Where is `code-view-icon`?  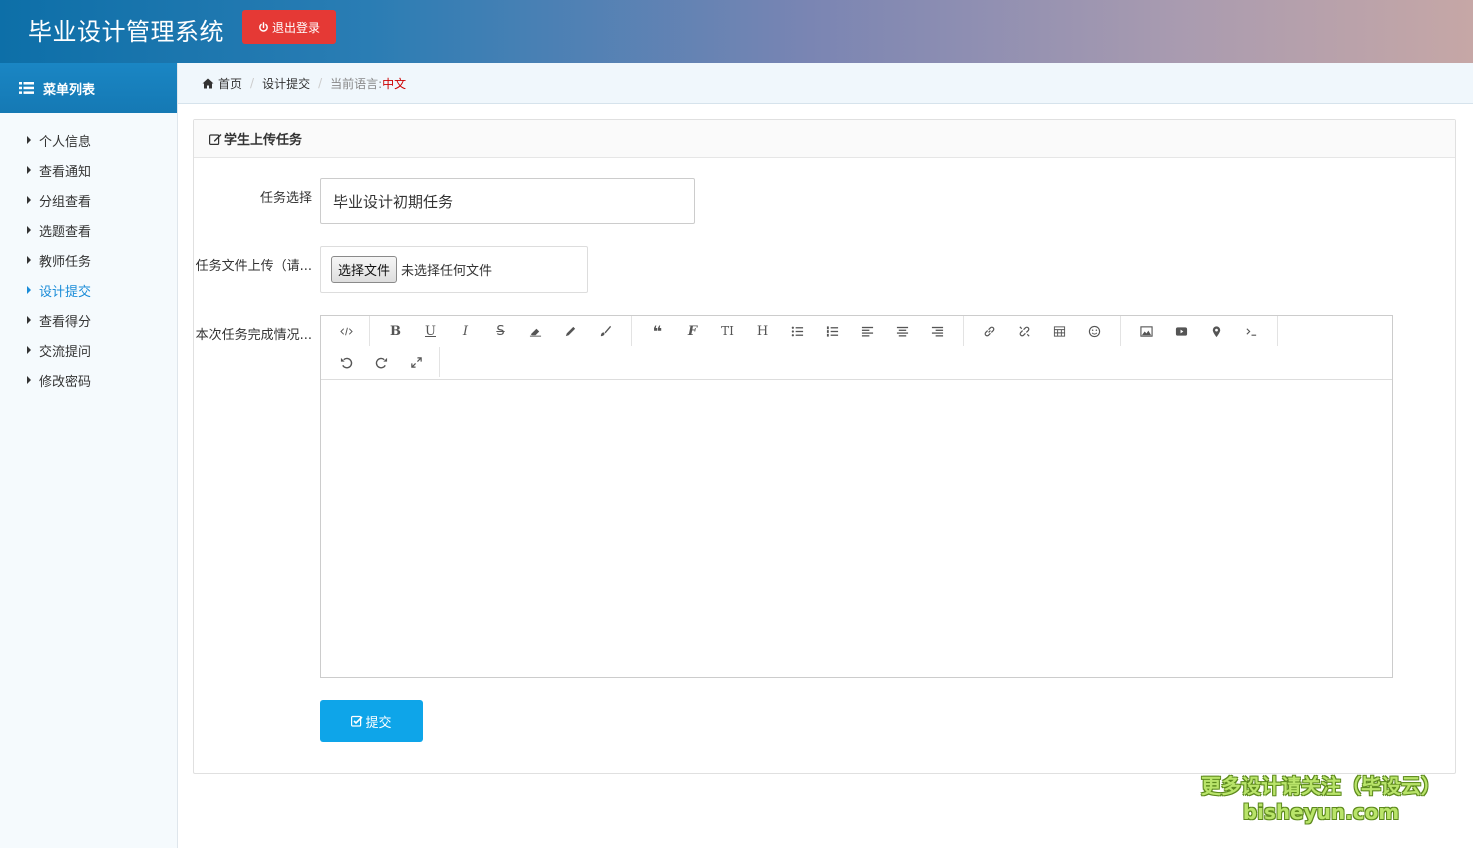 code-view-icon is located at coordinates (346, 331).